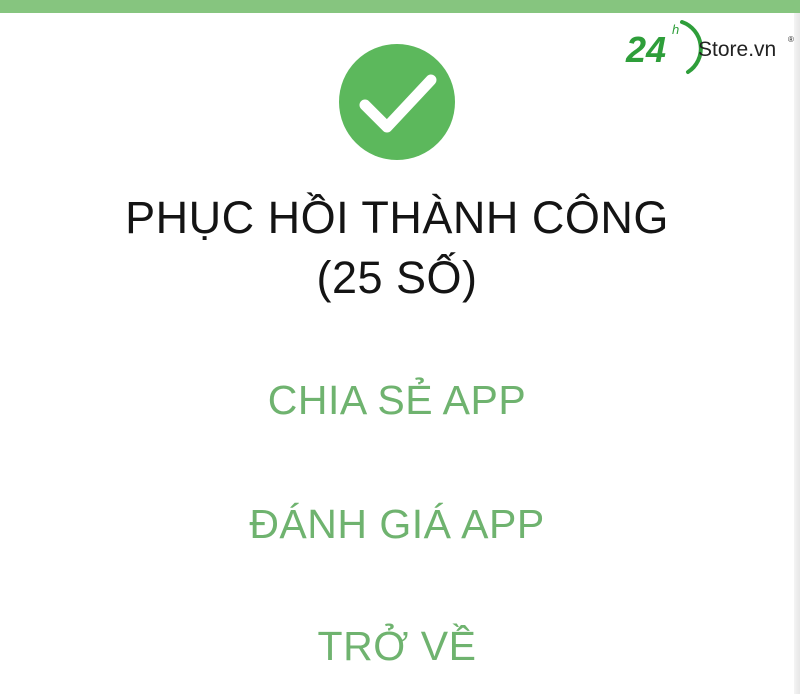 This screenshot has height=694, width=800. I want to click on success-check-icon, so click(397, 102).